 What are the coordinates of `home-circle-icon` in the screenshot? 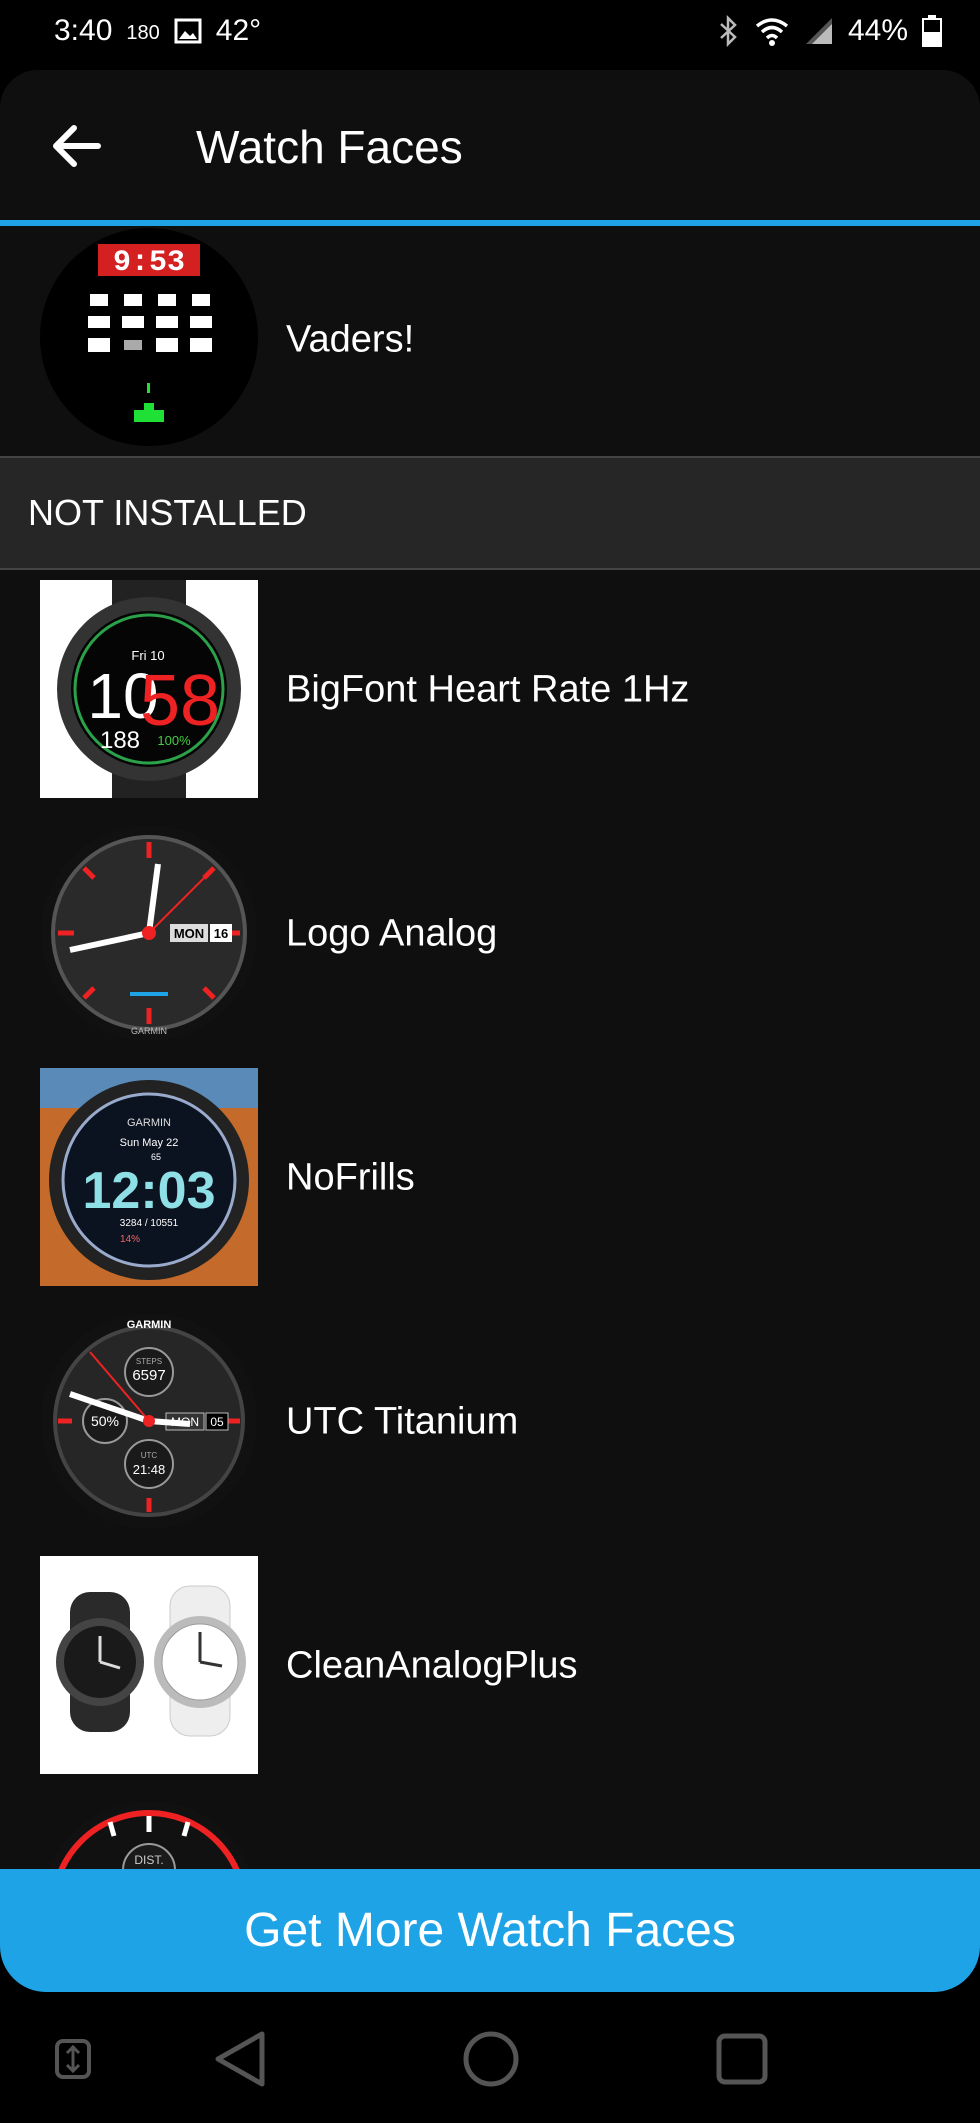 It's located at (491, 2059).